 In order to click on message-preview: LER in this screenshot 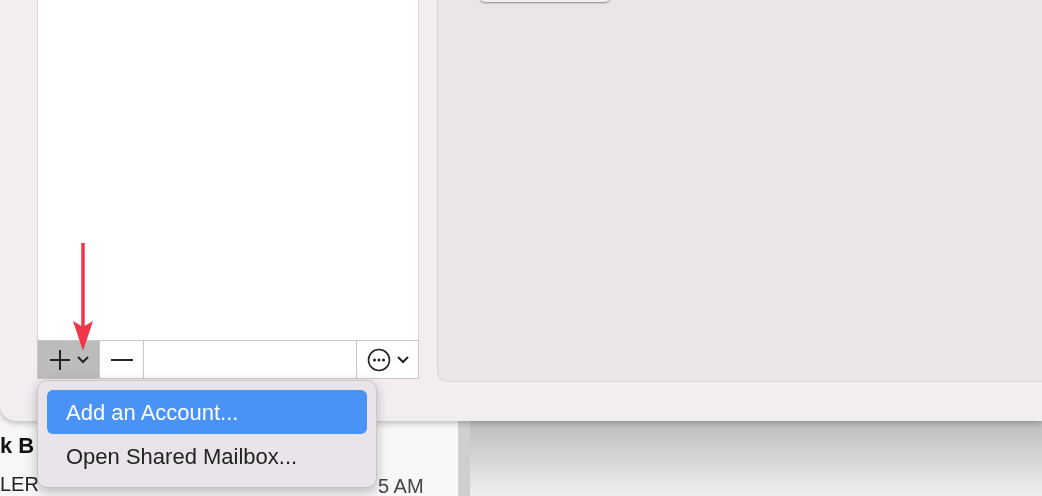, I will do `click(19, 484)`.